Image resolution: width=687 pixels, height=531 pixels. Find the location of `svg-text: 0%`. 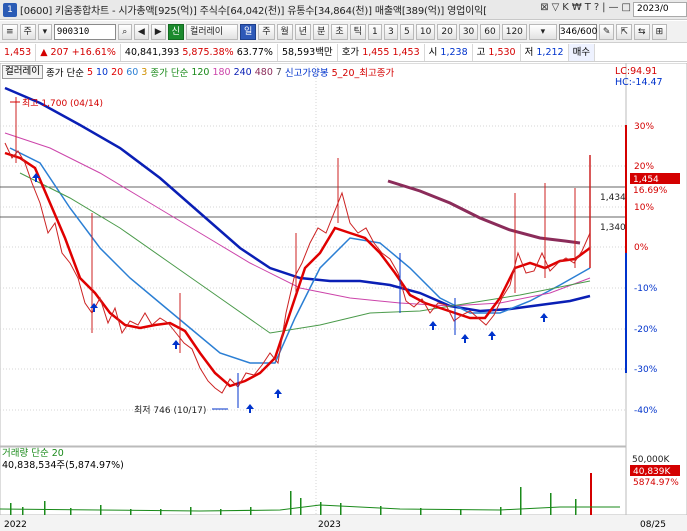

svg-text: 0% is located at coordinates (641, 248).